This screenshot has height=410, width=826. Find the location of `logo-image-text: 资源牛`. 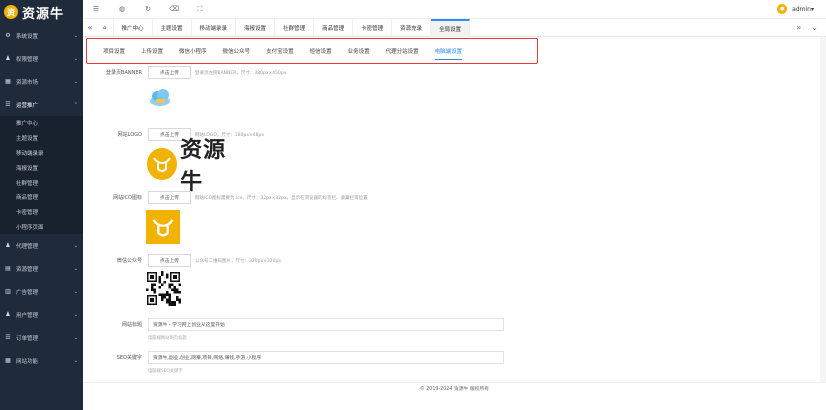

logo-image-text: 资源牛 is located at coordinates (203, 166).